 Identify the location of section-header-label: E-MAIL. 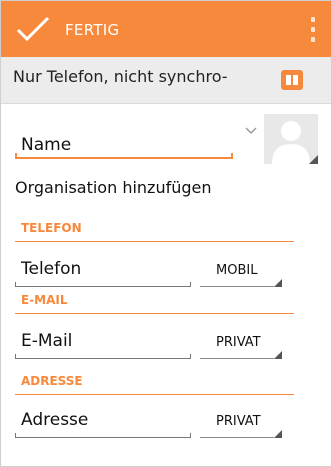
(44, 300).